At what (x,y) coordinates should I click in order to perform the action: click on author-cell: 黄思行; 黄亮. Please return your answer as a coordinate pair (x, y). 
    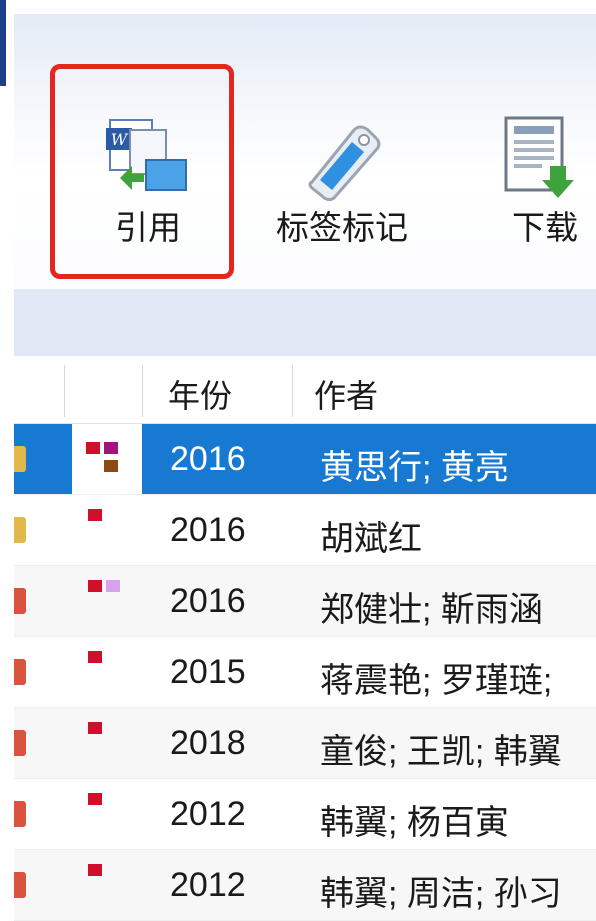
    Looking at the image, I should click on (414, 468).